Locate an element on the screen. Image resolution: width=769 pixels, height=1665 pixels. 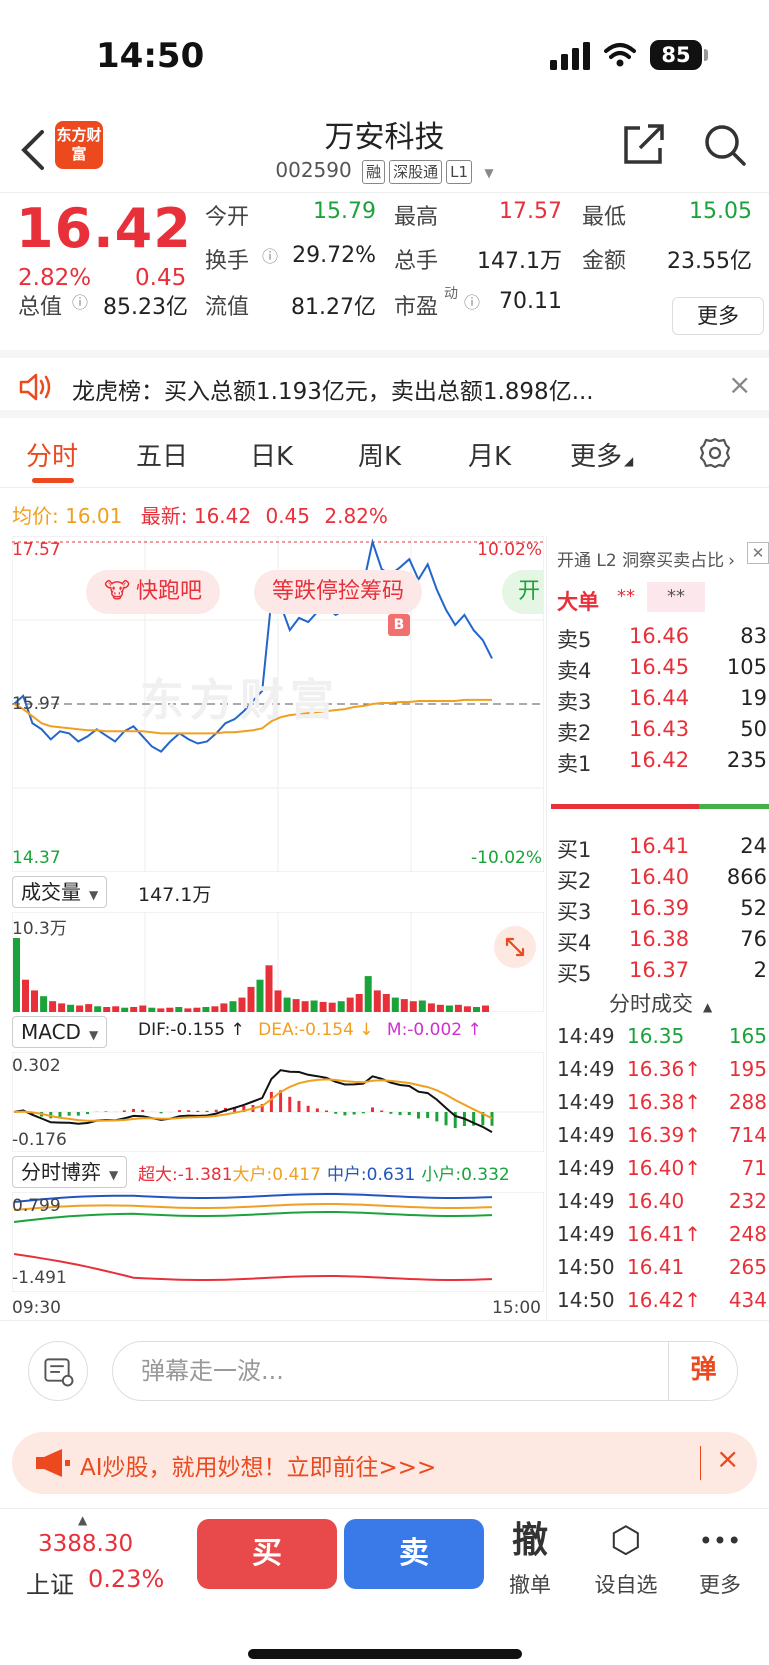
l2-upgrade-link: 开通 L2 洞察买卖占比 › is located at coordinates (646, 558).